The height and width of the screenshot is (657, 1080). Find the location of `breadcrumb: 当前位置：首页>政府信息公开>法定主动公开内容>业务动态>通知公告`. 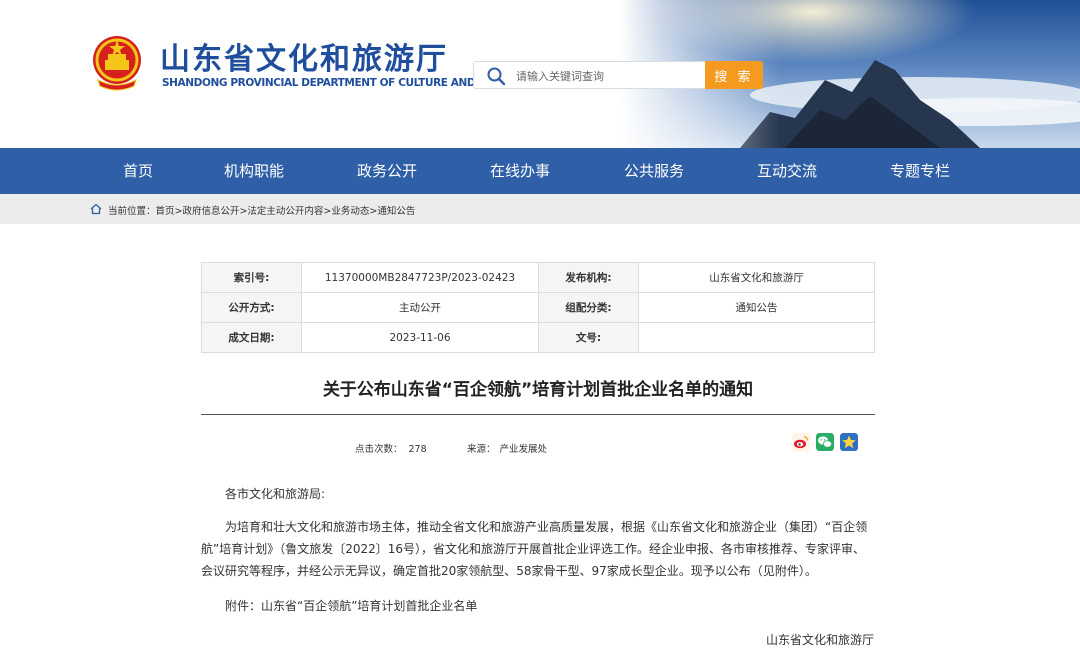

breadcrumb: 当前位置：首页>政府信息公开>法定主动公开内容>业务动态>通知公告 is located at coordinates (540, 209).